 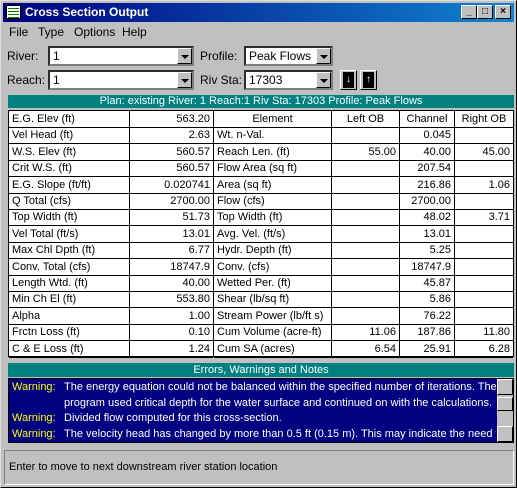 I want to click on row-label: E.G. Slope (ft/ft), so click(x=69, y=185).